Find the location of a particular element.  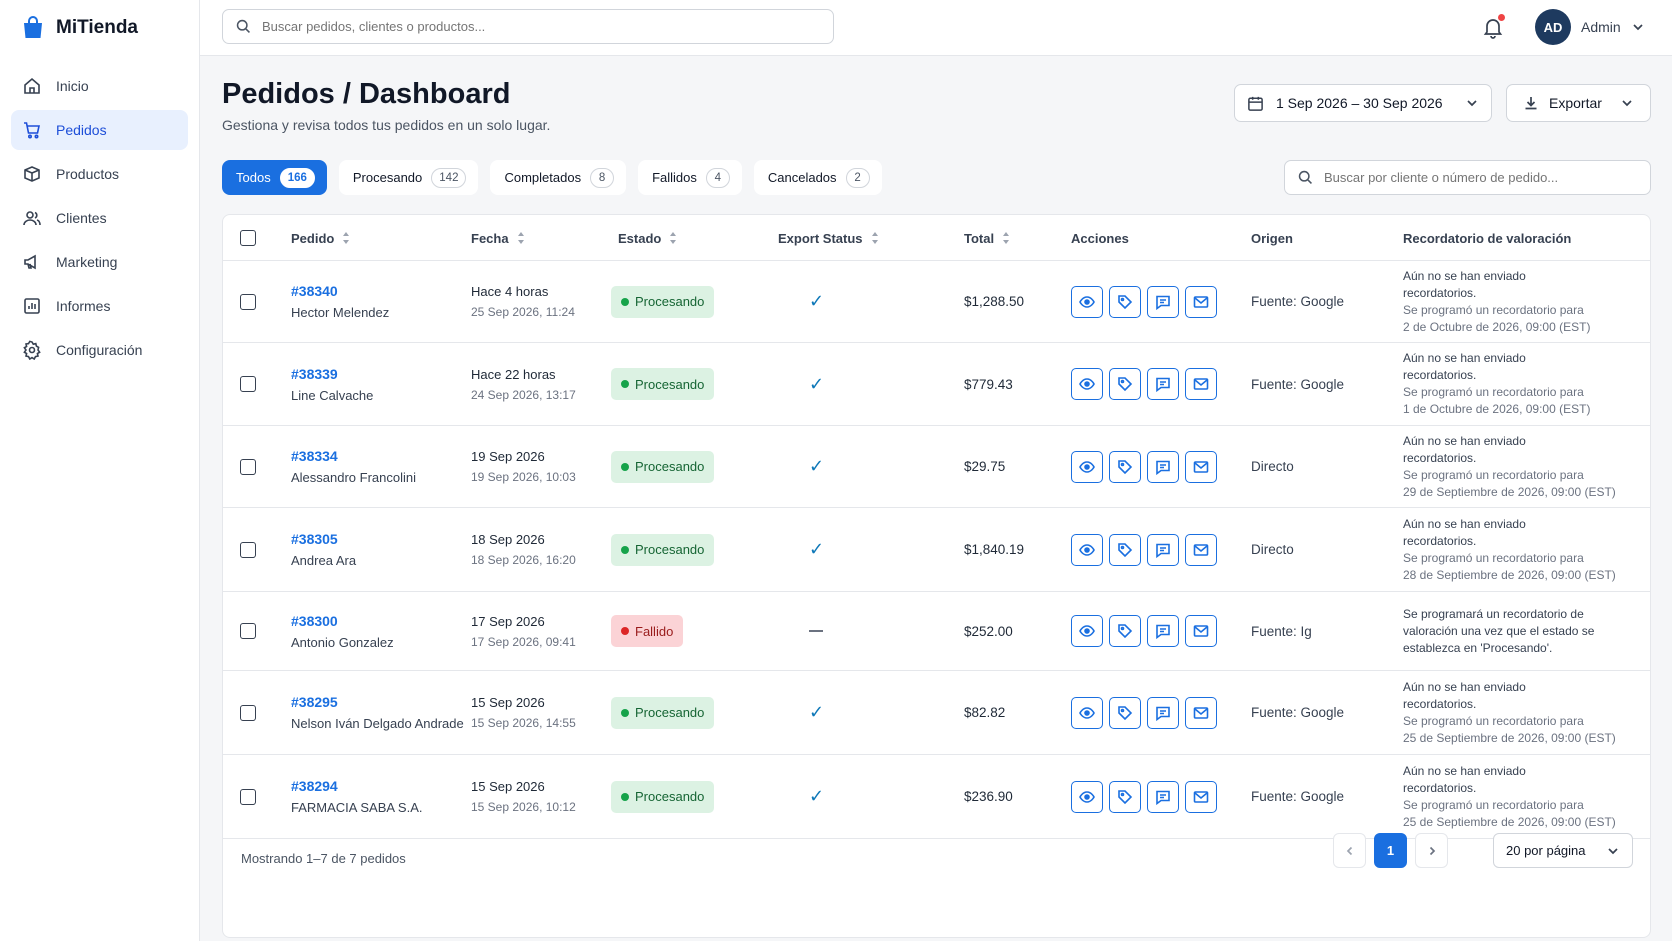

tab-count: 142 is located at coordinates (449, 177).